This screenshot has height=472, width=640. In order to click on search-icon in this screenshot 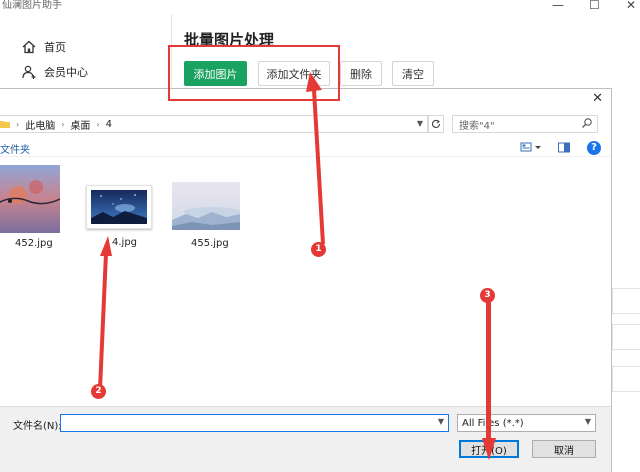, I will do `click(587, 123)`.